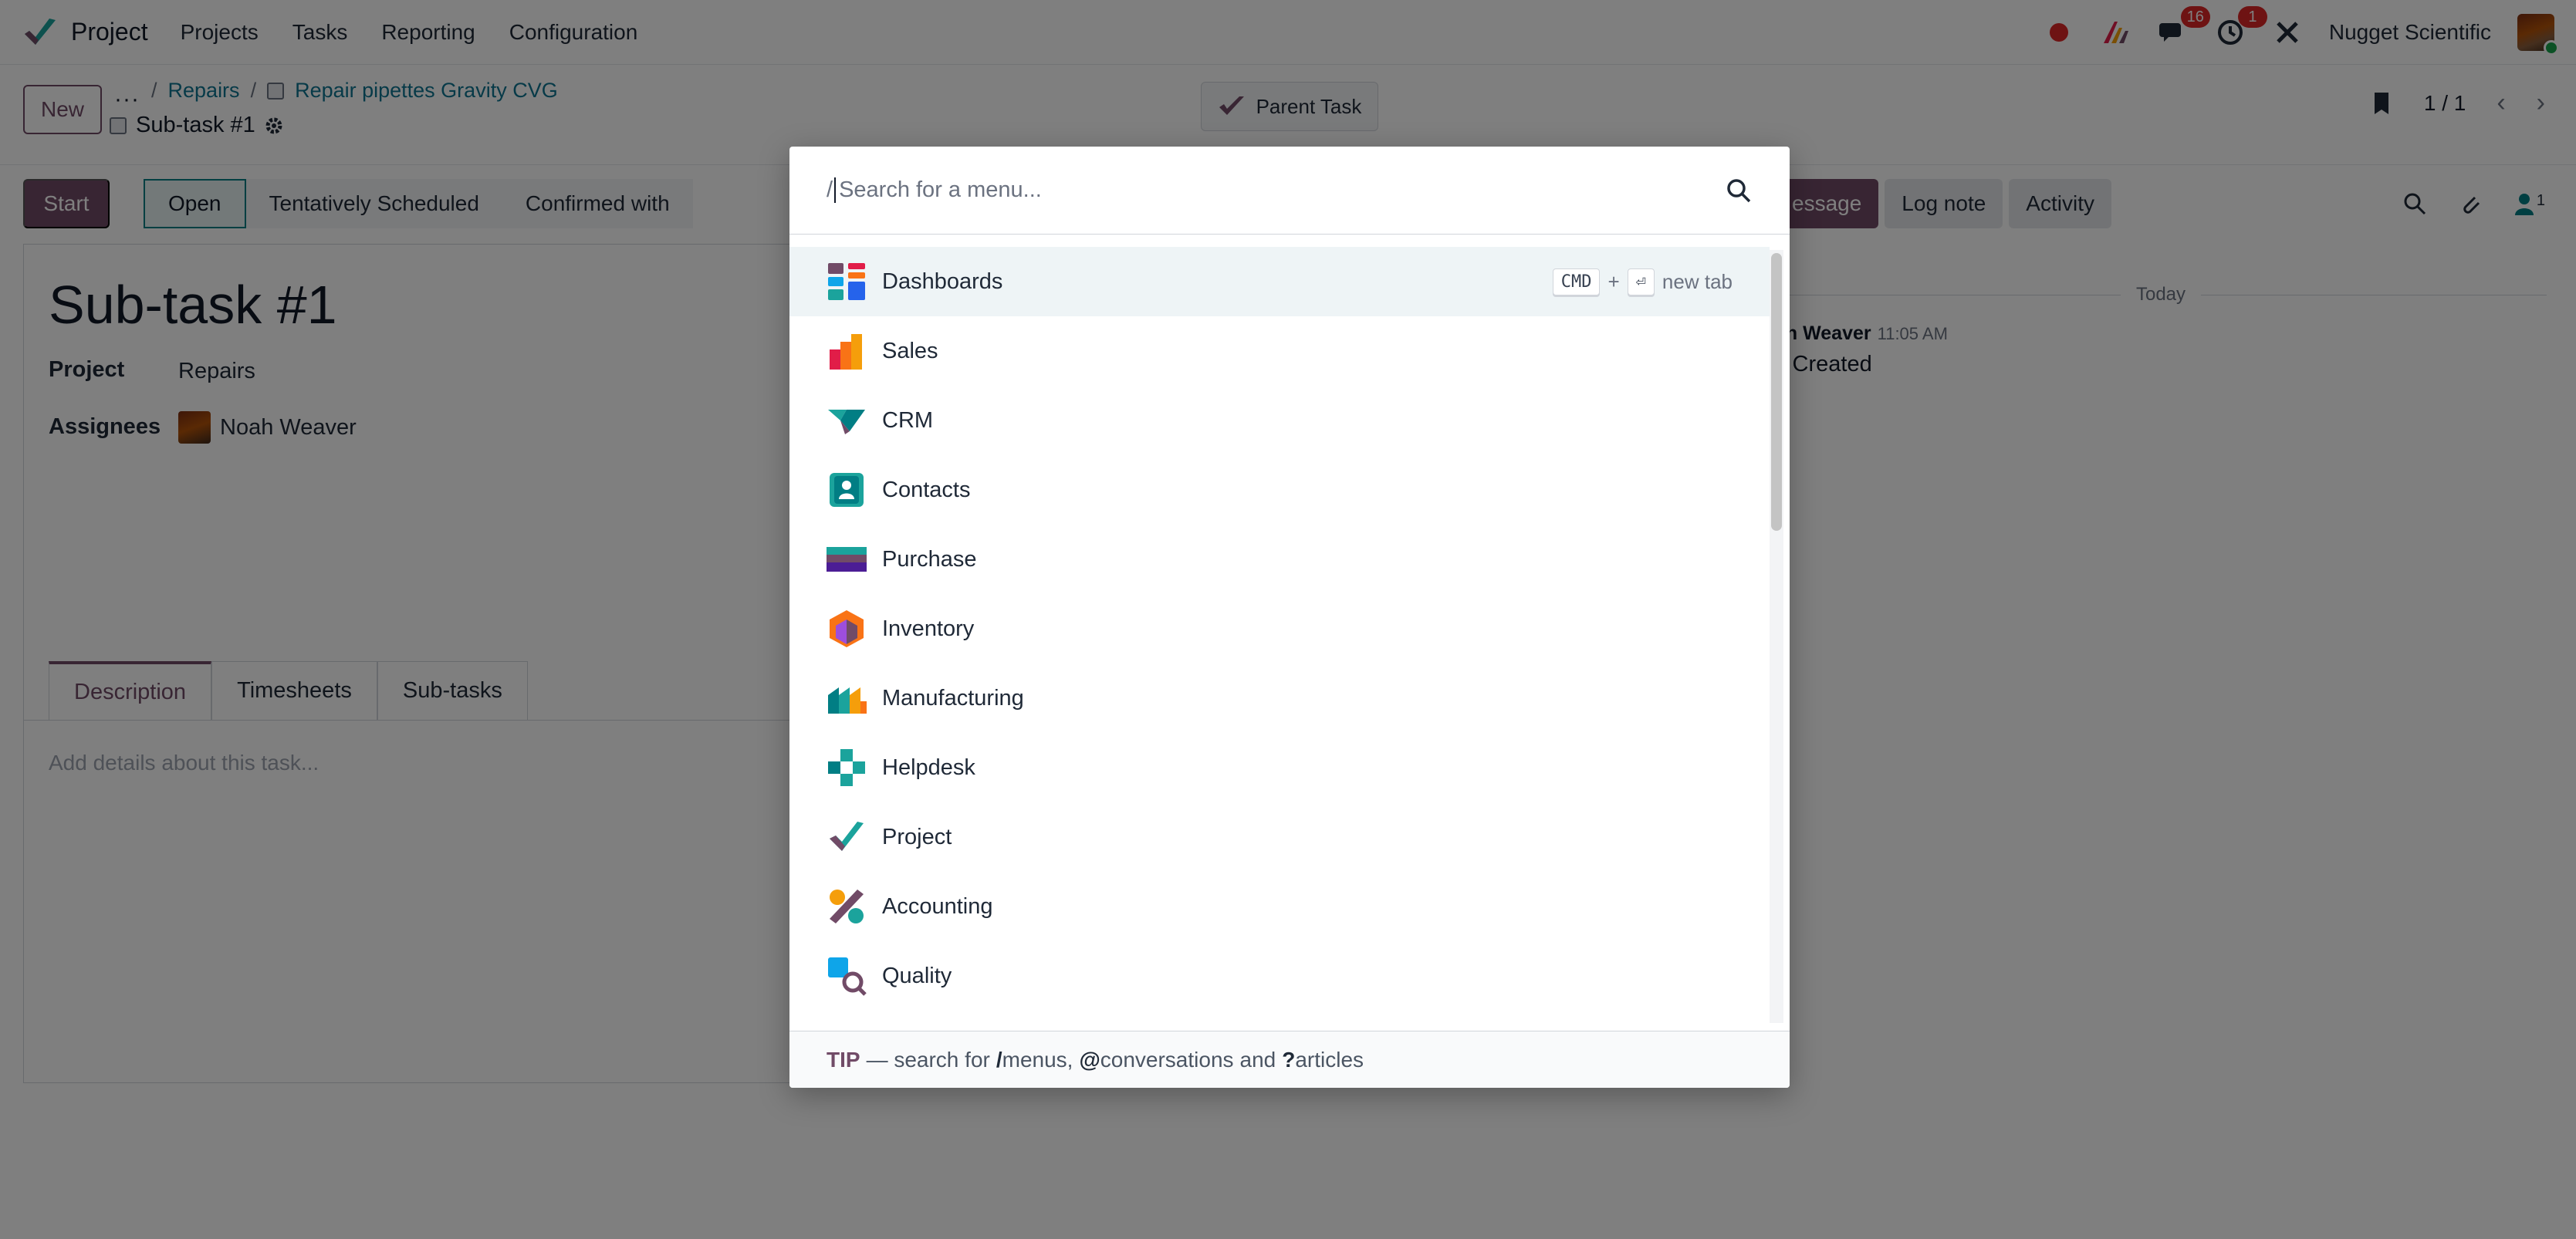 This screenshot has height=1239, width=2576. What do you see at coordinates (843, 1059) in the screenshot?
I see `tip-label: TIP` at bounding box center [843, 1059].